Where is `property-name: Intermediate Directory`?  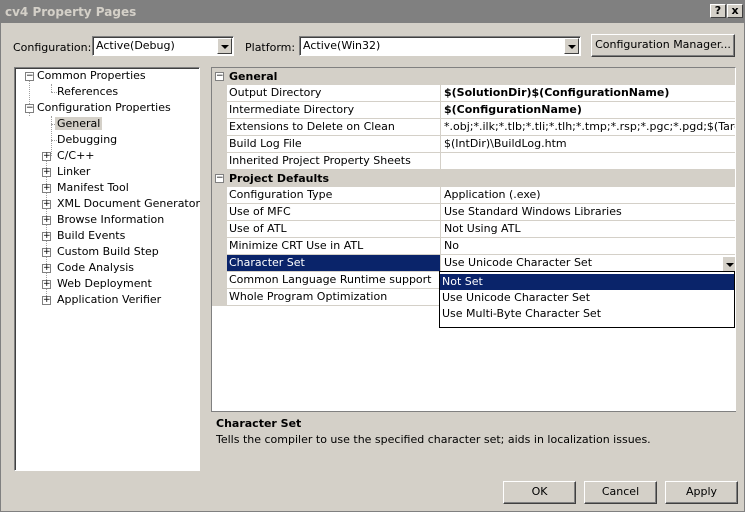 property-name: Intermediate Directory is located at coordinates (334, 110).